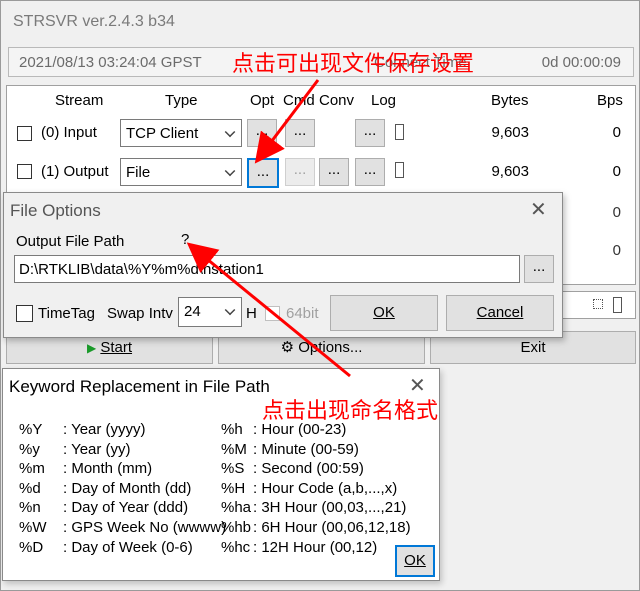  I want to click on annotation-arrows, so click(268, 228).